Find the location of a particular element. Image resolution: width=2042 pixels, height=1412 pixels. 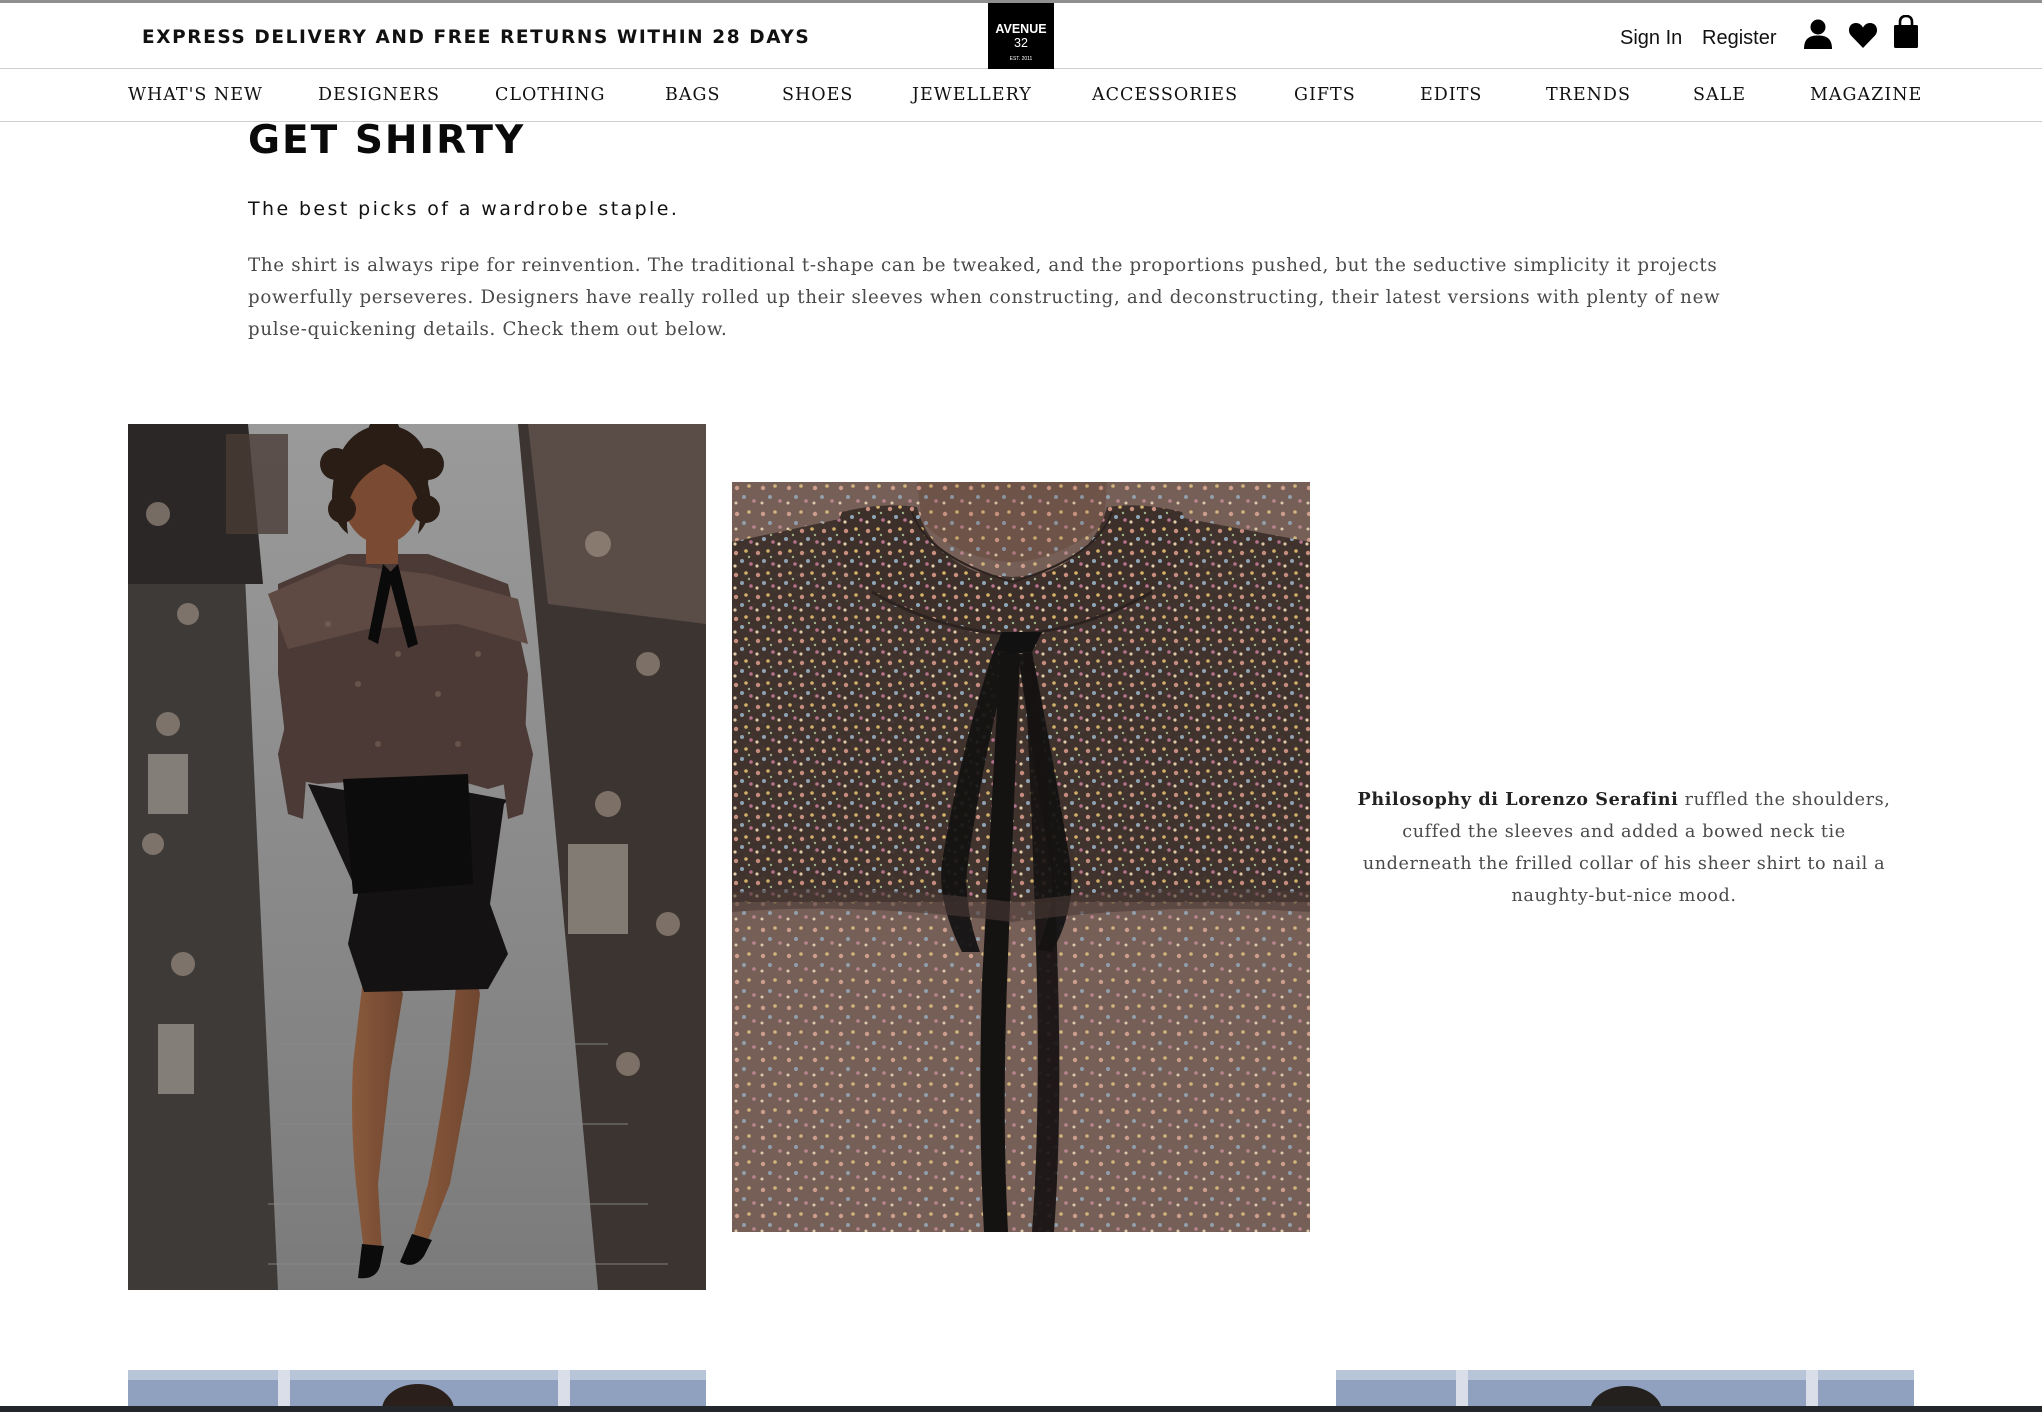

nav-trends: TRENDS is located at coordinates (1588, 95).